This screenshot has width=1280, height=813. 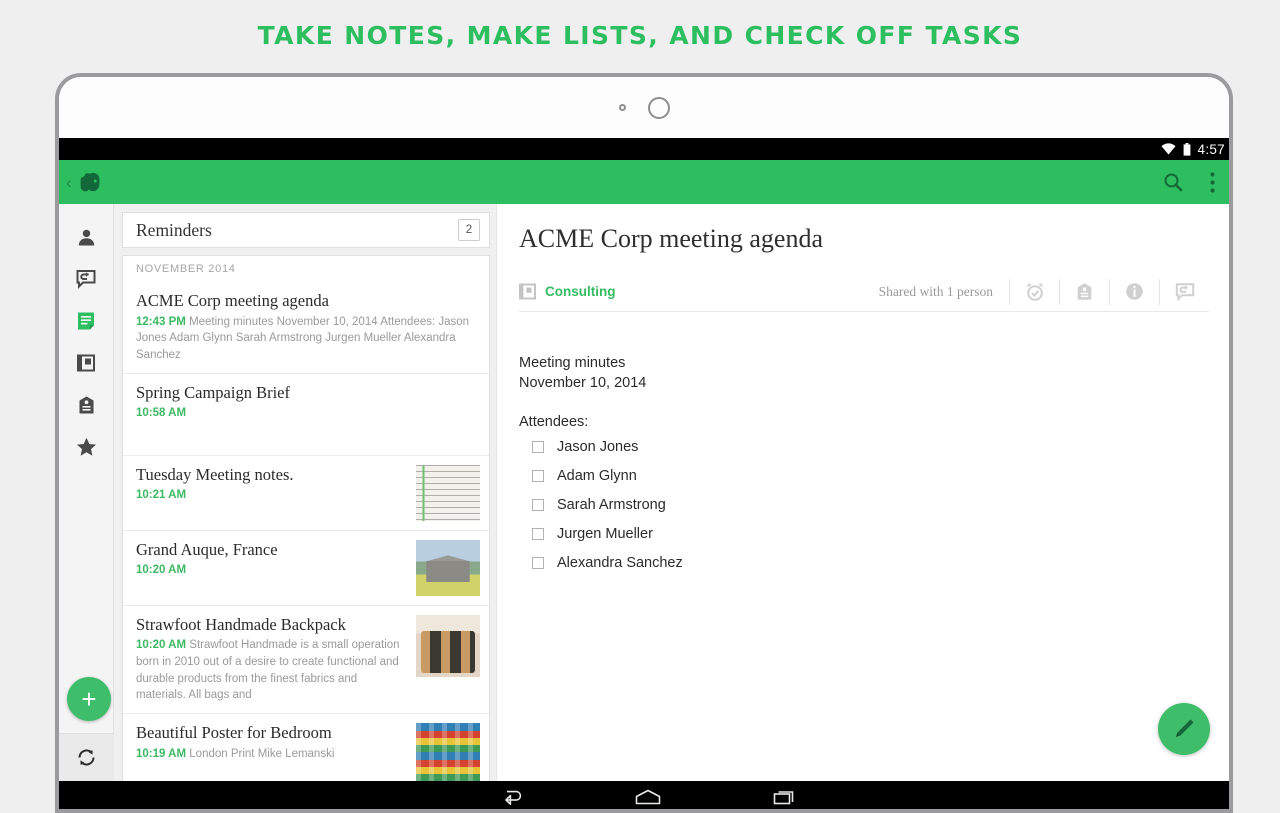 I want to click on info-icon, so click(x=1134, y=291).